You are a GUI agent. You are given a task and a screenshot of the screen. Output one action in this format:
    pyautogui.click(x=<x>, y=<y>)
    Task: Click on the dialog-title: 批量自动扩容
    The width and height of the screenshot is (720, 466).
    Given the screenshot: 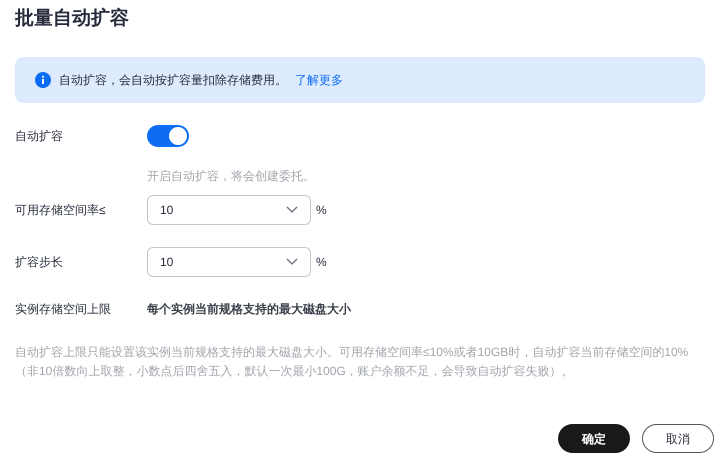 What is the action you would take?
    pyautogui.click(x=72, y=18)
    